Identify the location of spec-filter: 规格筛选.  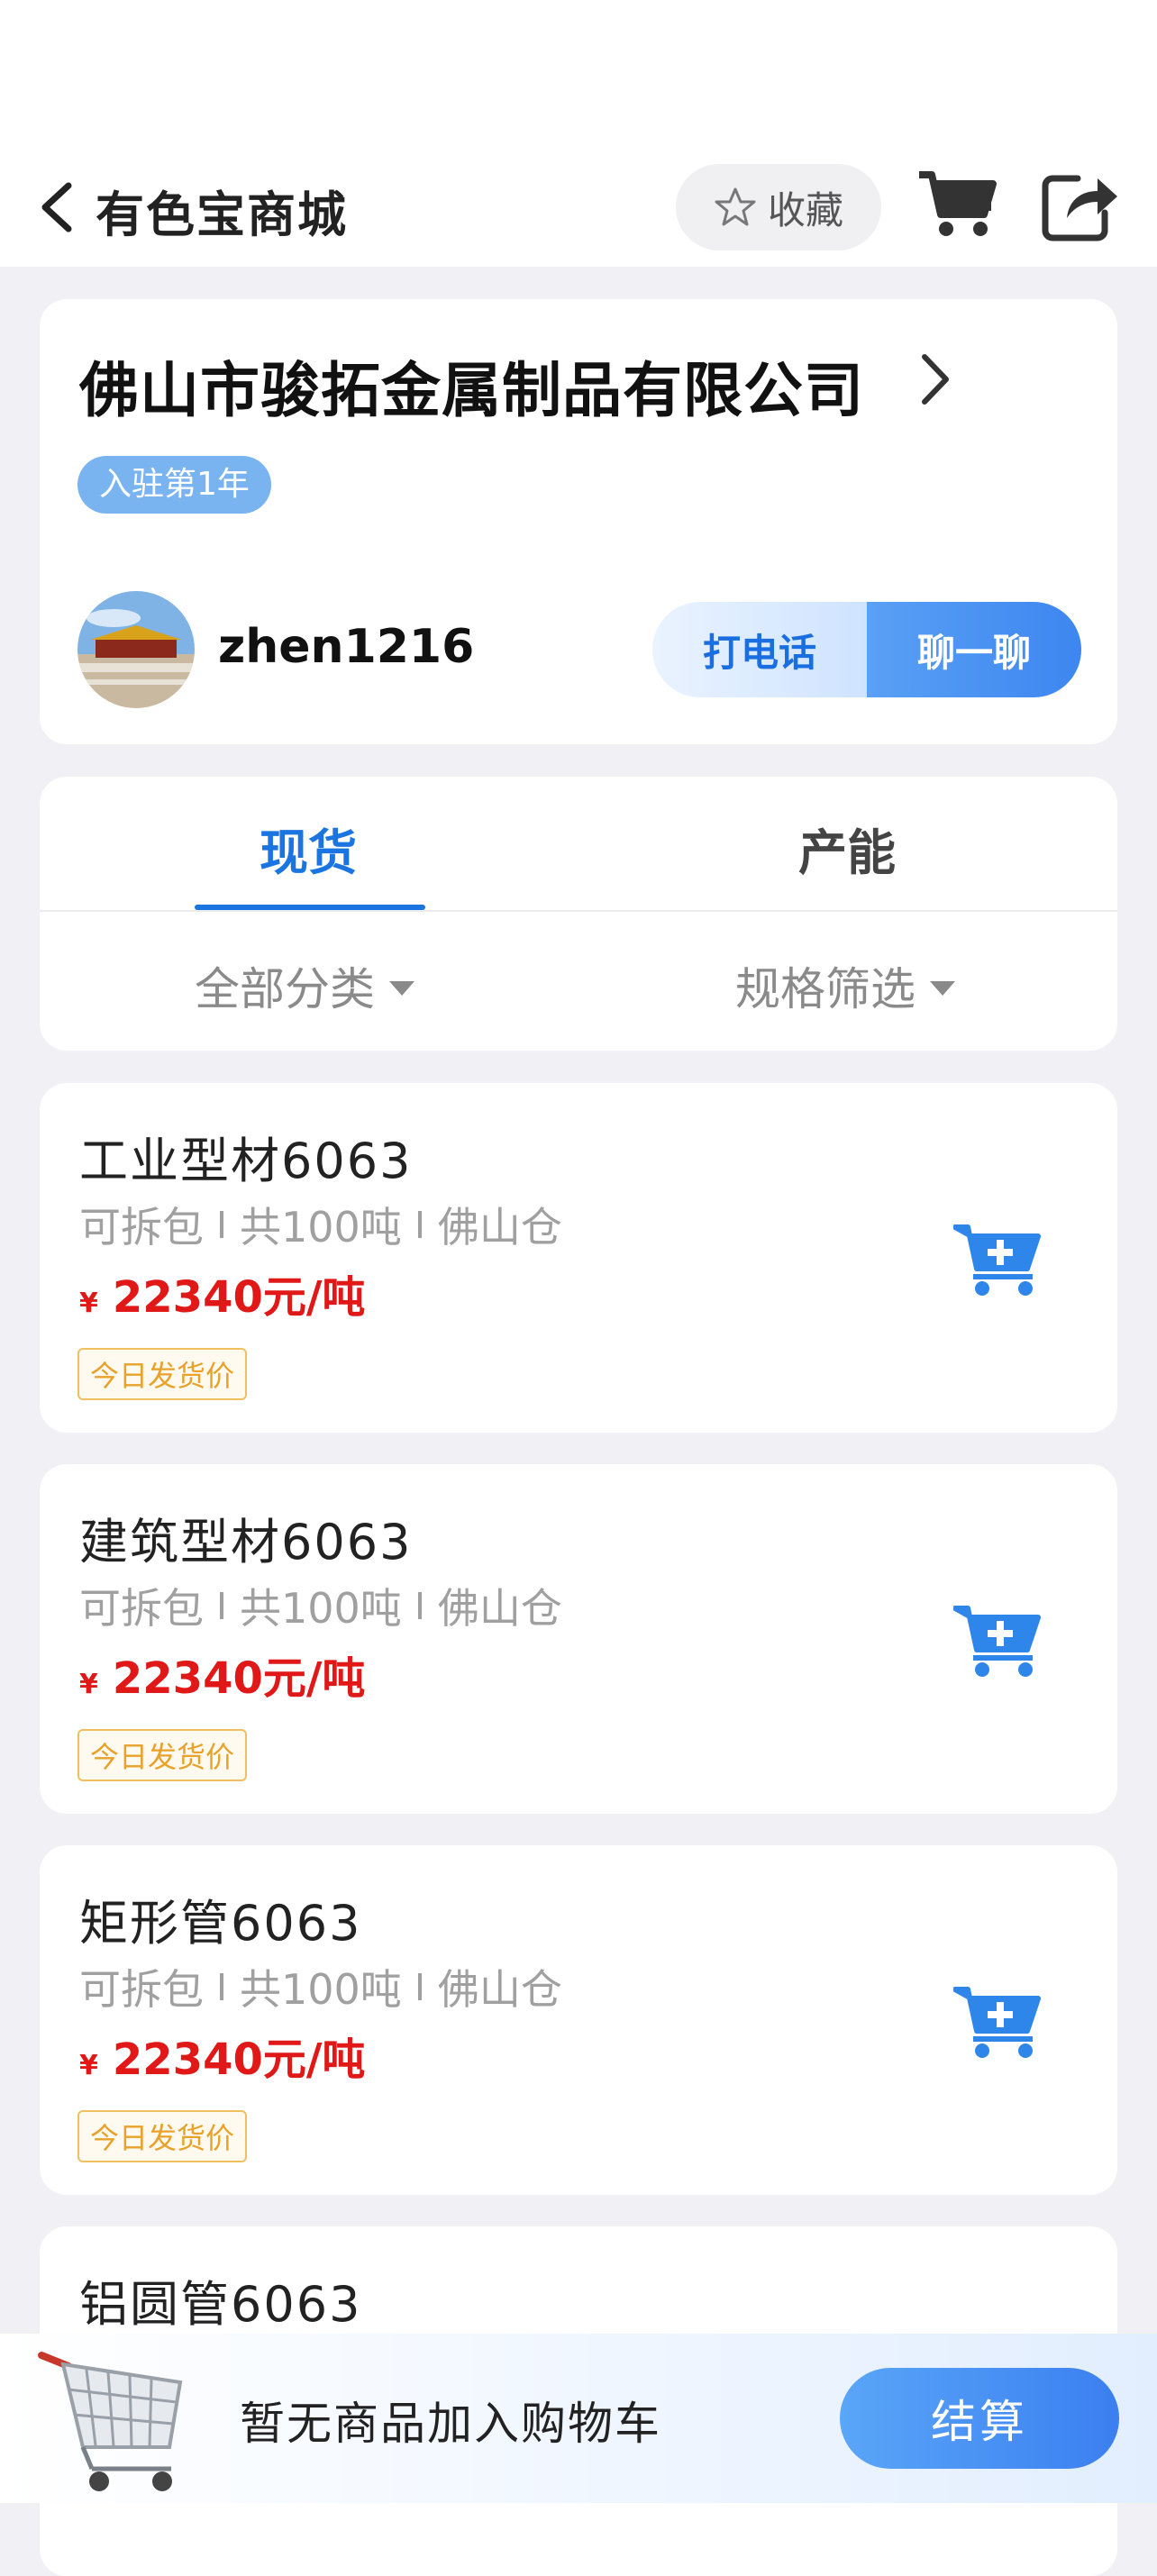
(845, 985).